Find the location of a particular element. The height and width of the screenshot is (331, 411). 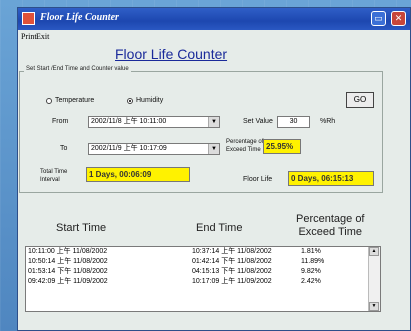

list-scrollbar: ▲ ▼ is located at coordinates (374, 279).